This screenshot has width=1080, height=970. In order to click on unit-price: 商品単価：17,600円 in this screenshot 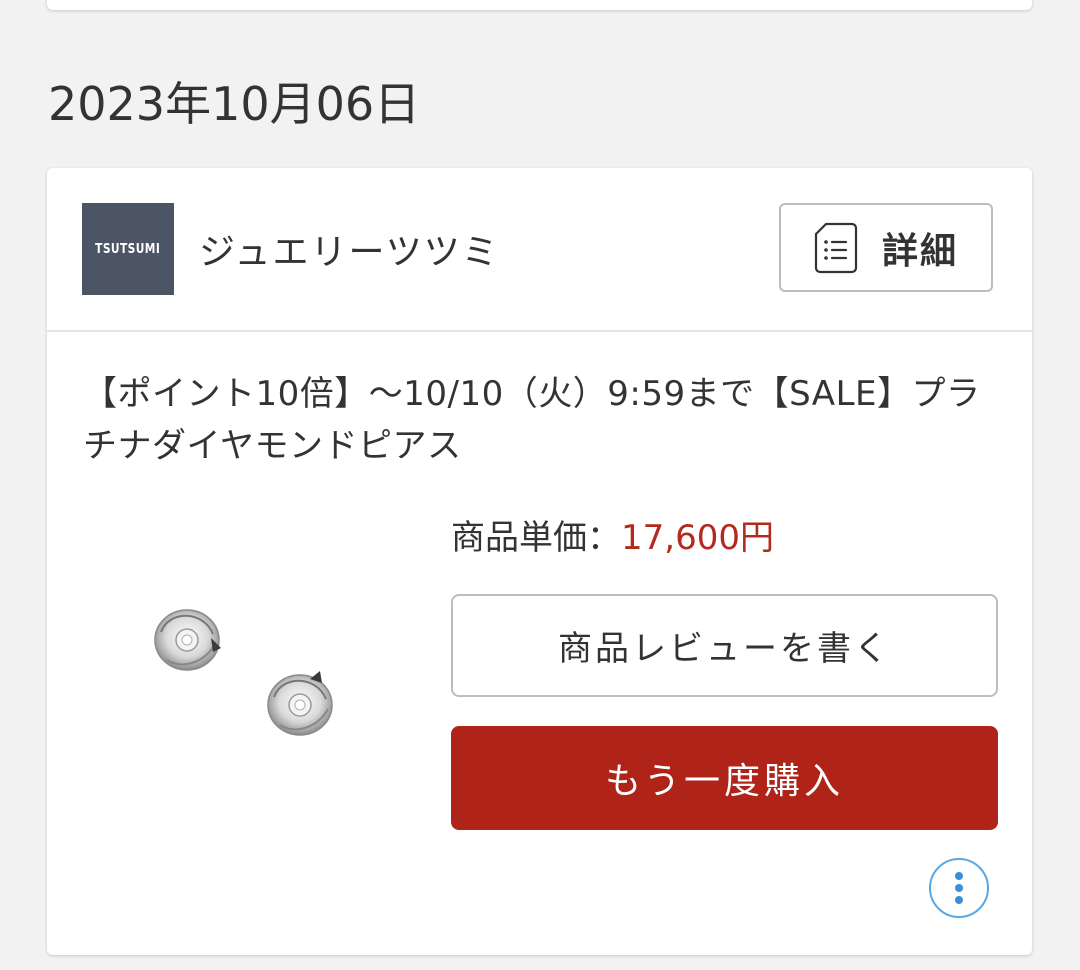, I will do `click(612, 534)`.